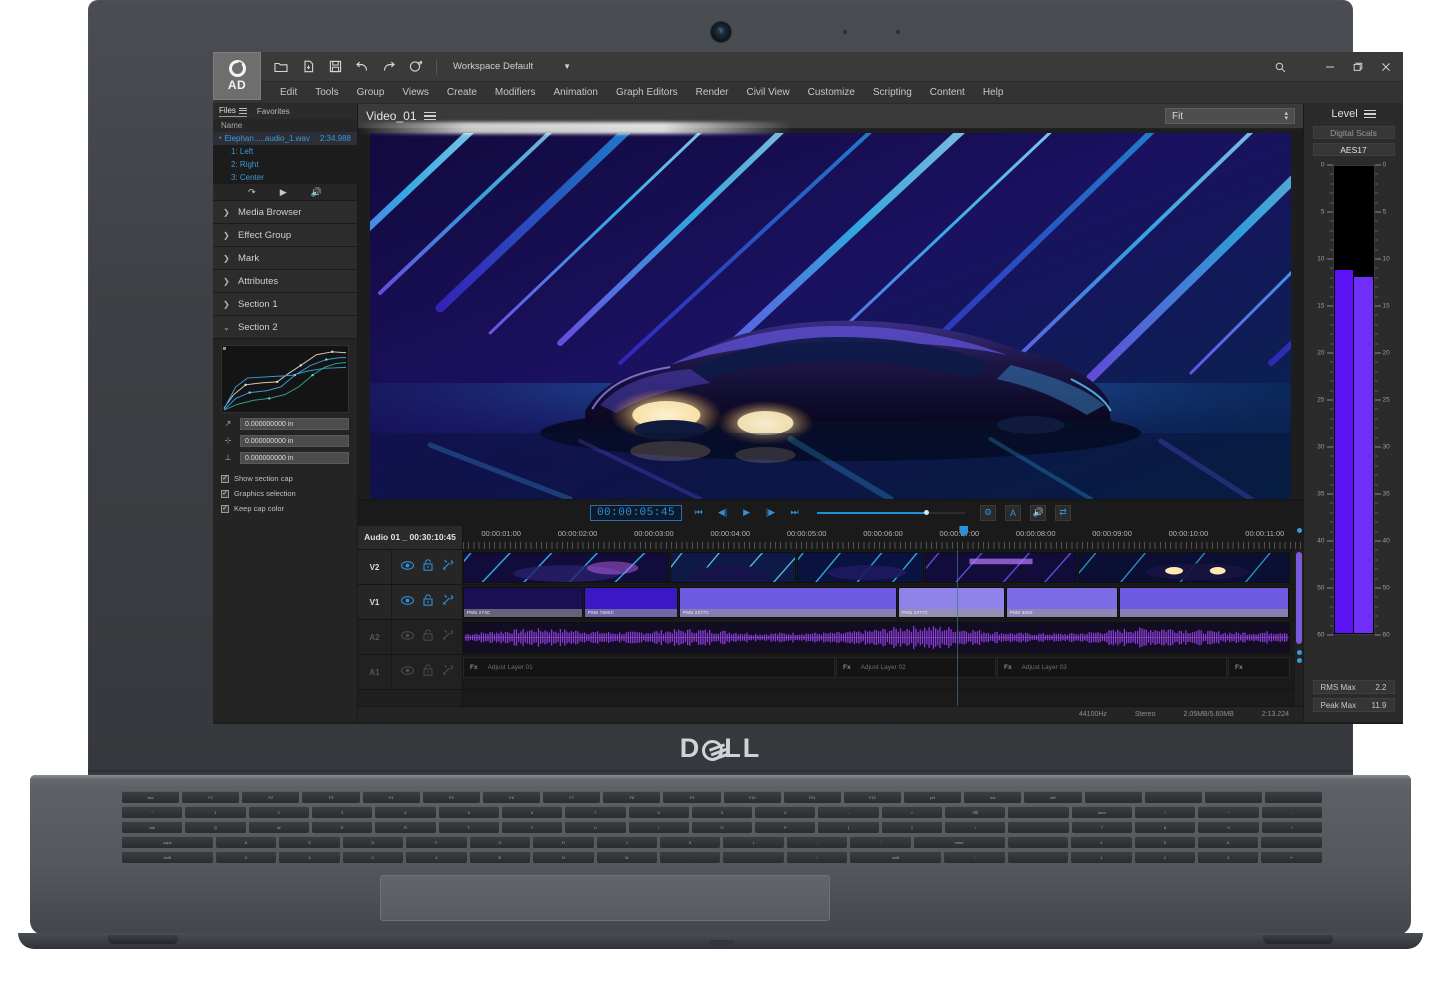  I want to click on timeline-vertical-scrollbar, so click(1299, 617).